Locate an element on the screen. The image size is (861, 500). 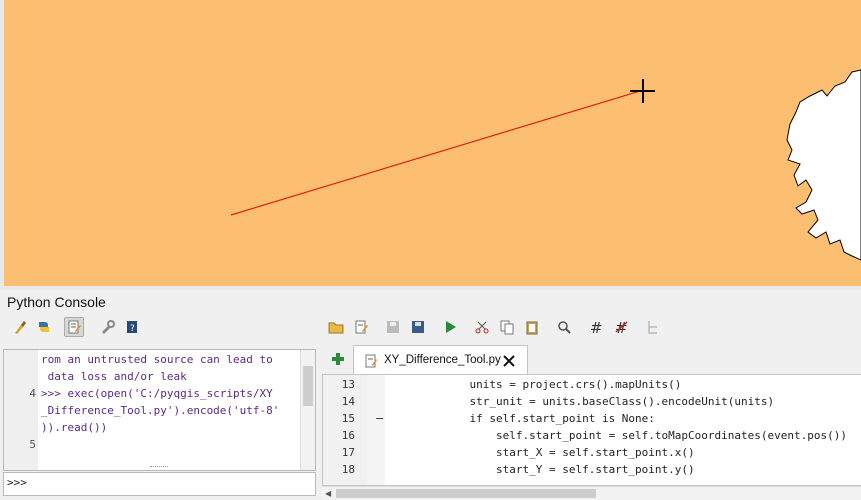
find-icon is located at coordinates (564, 327).